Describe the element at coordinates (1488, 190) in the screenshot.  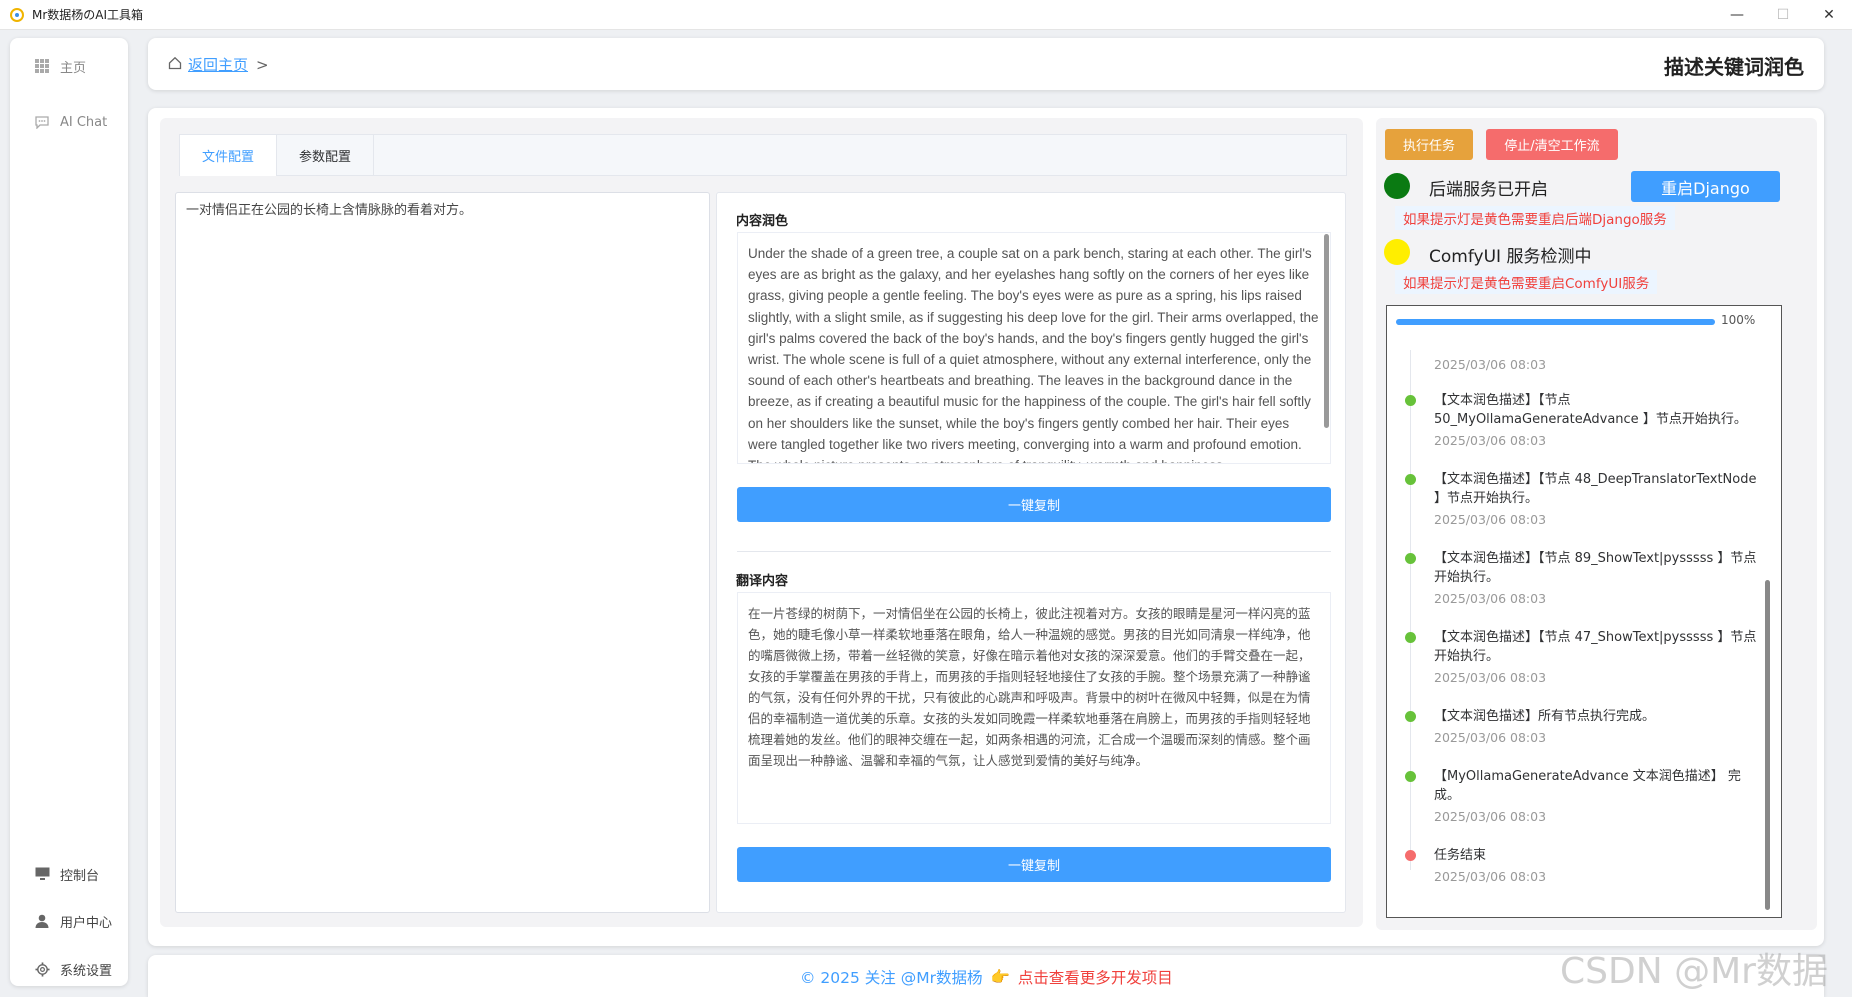
I see `backend-status-text: 后端服务已开启` at that location.